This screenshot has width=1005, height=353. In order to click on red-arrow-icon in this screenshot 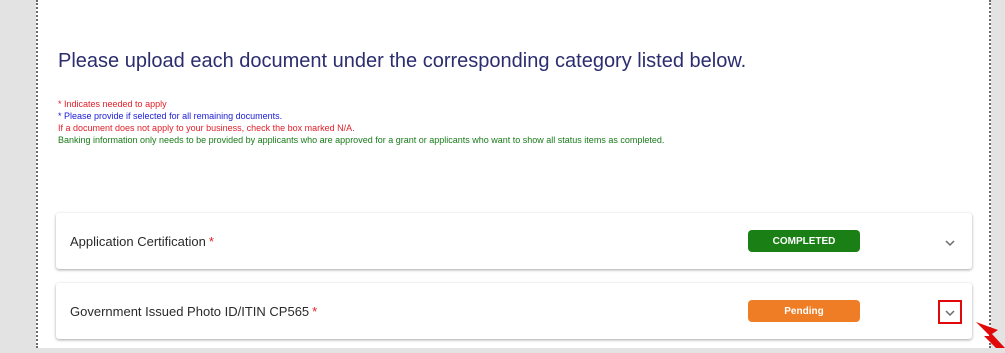, I will do `click(983, 333)`.